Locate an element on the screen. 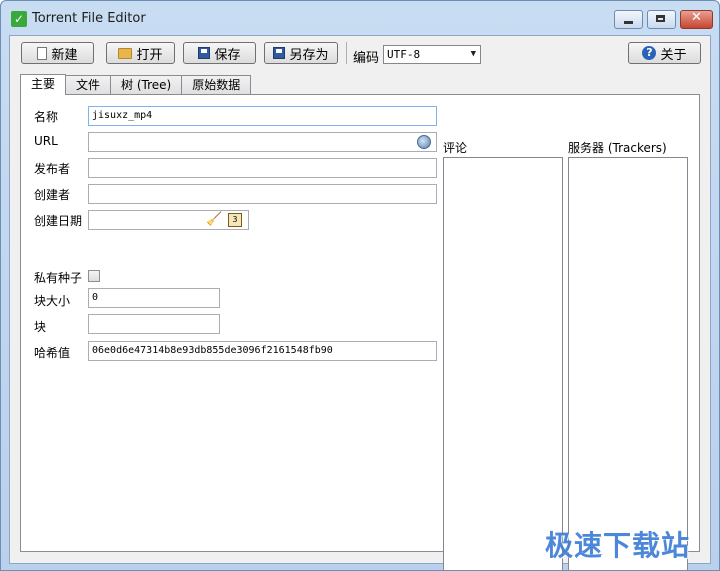 This screenshot has width=720, height=571. minimize-button is located at coordinates (628, 19).